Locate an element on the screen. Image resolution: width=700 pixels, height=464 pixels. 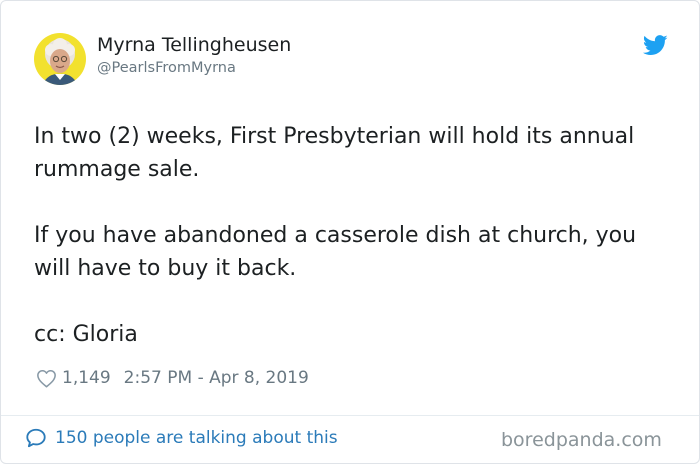
avatar-portrait is located at coordinates (60, 59).